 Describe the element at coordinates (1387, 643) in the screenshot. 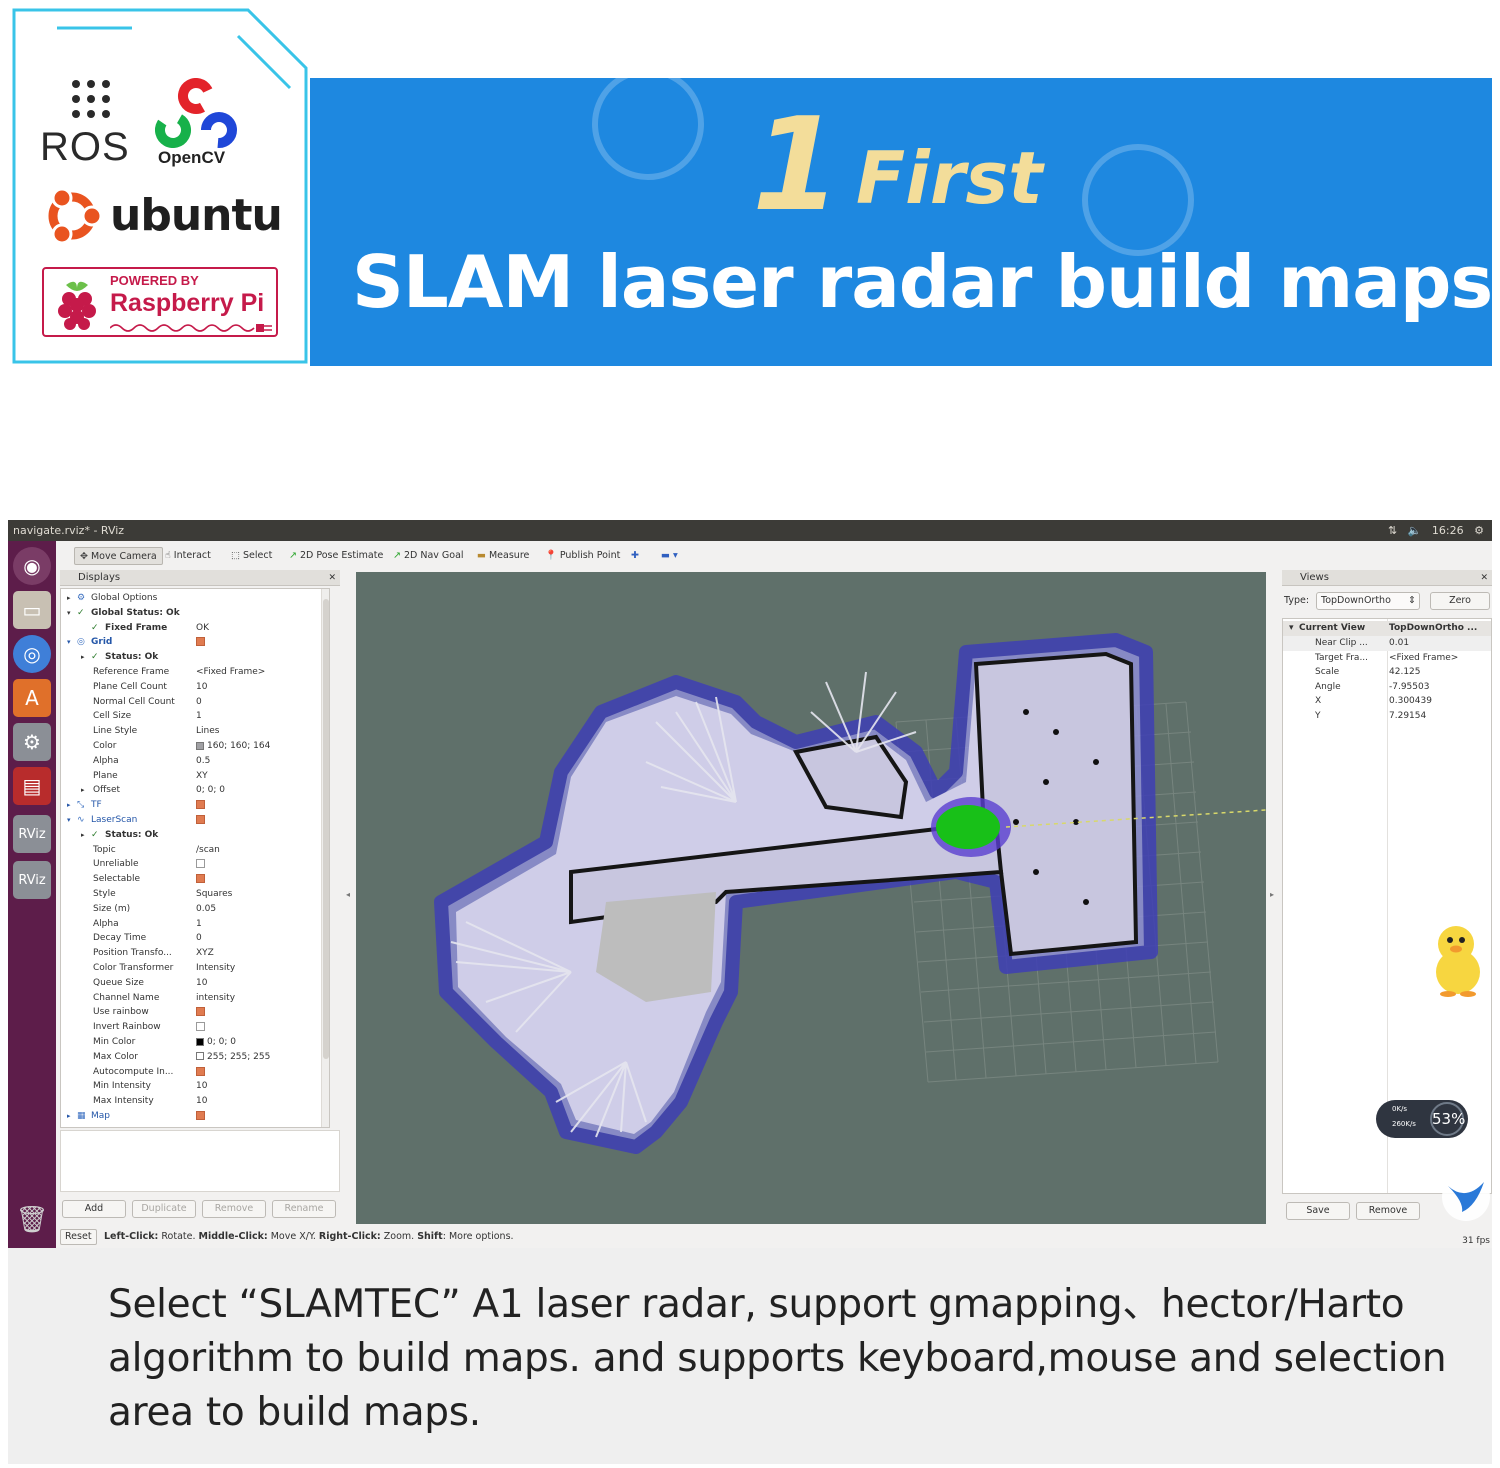

I see `view-property-row: Near Clip ... 0.01` at that location.